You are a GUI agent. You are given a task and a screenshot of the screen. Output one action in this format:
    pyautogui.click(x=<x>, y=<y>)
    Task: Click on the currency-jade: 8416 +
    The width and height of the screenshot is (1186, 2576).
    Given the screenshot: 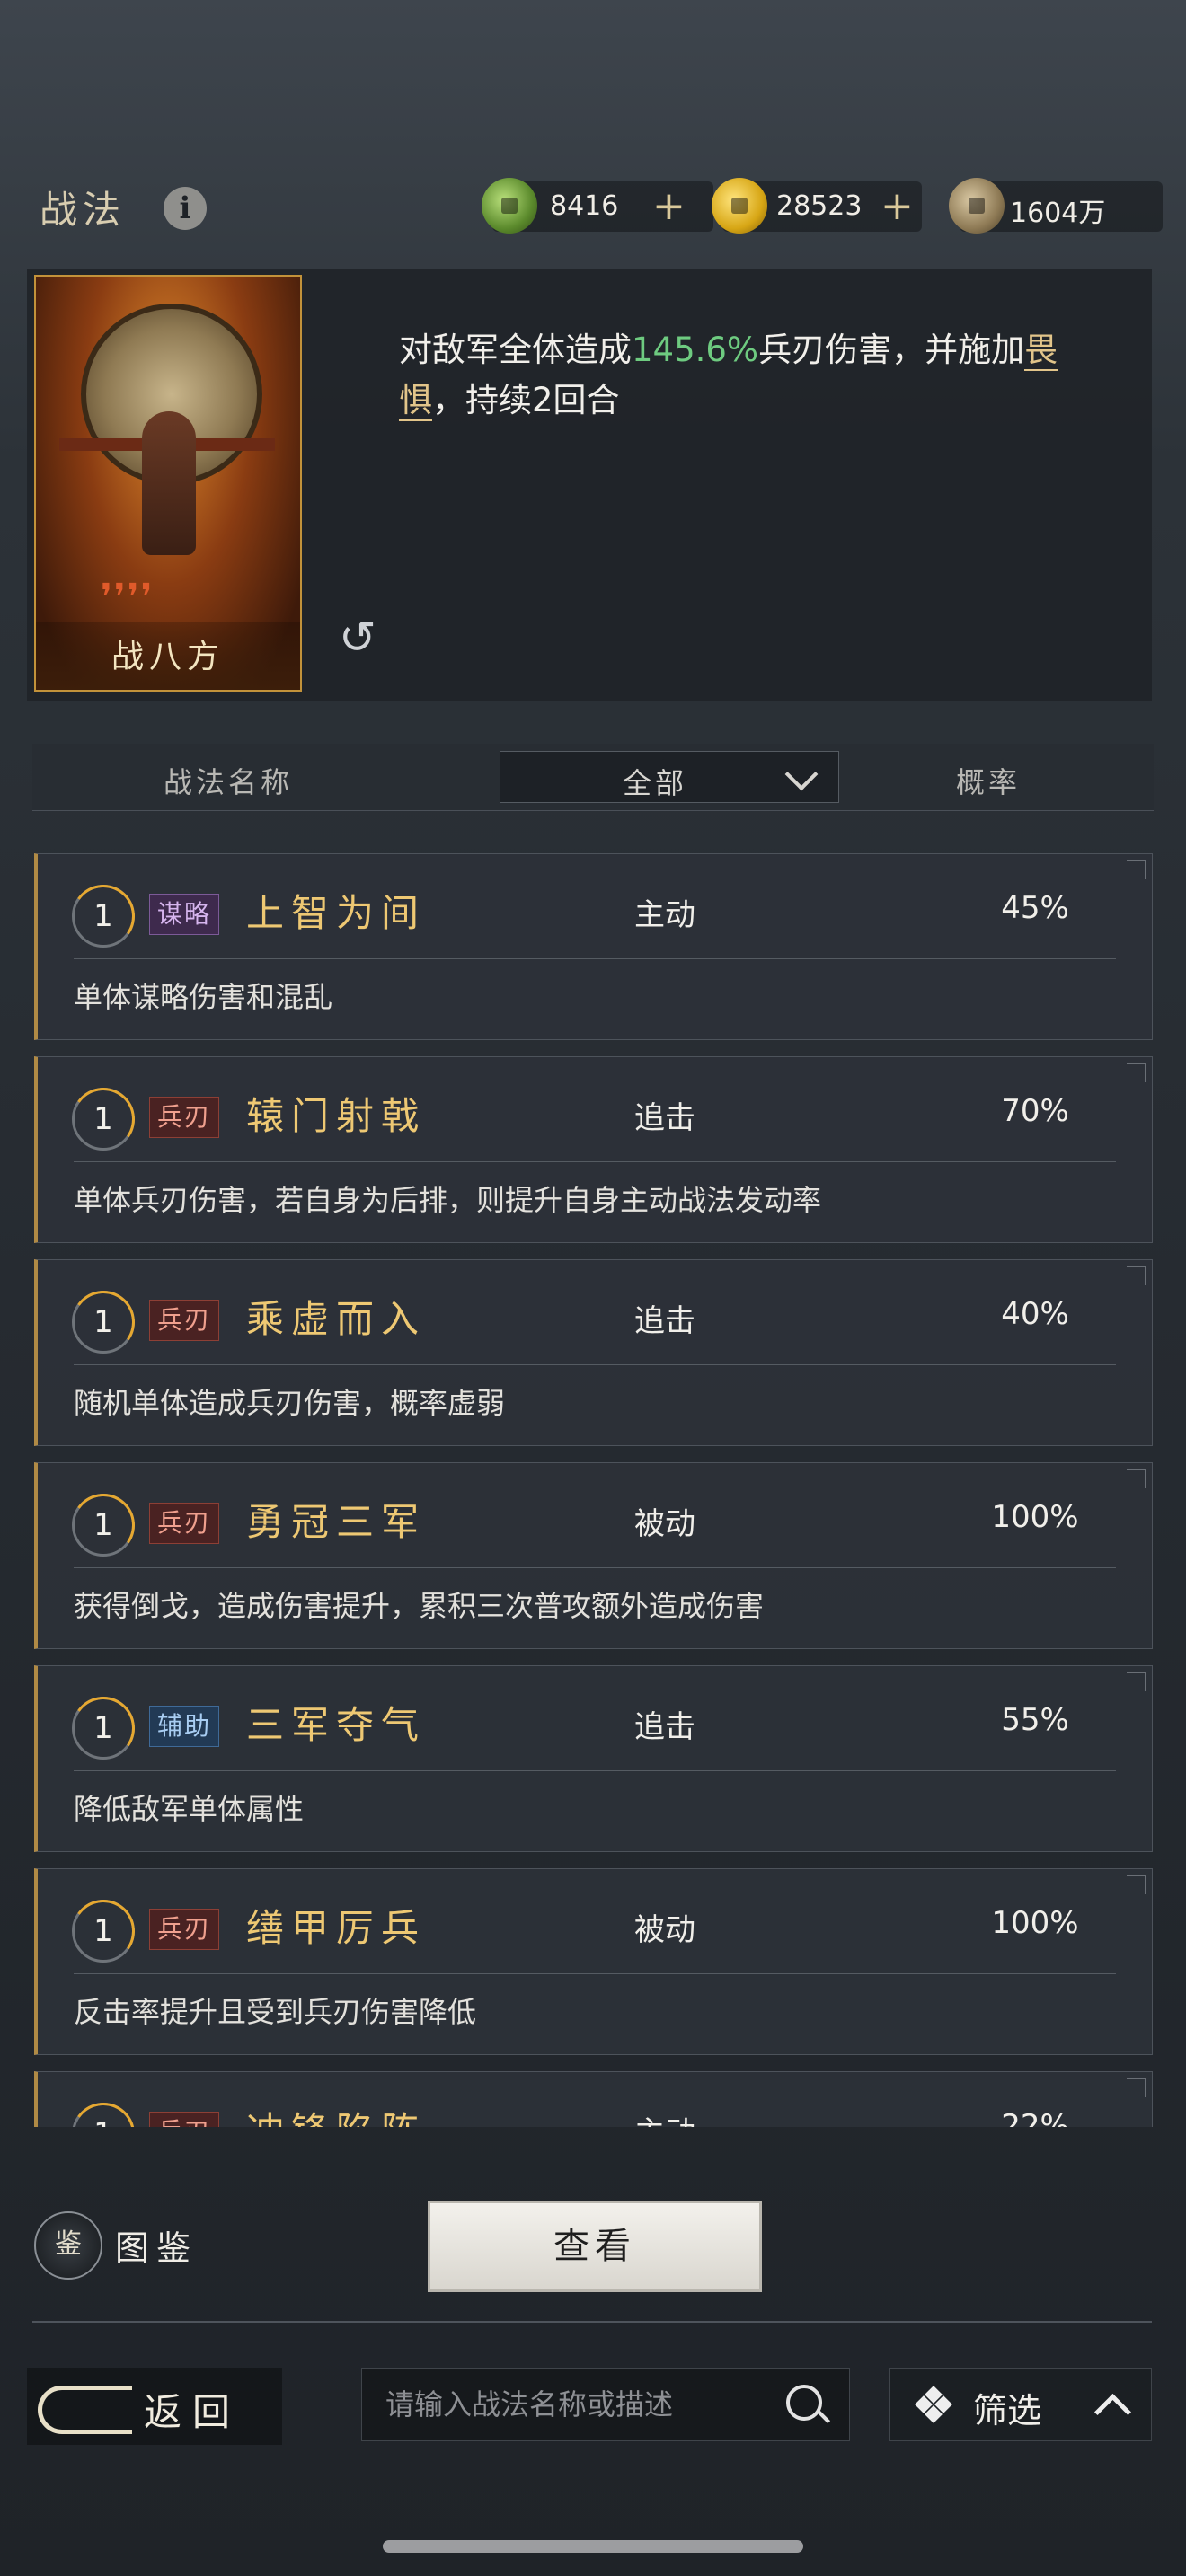 What is the action you would take?
    pyautogui.click(x=597, y=206)
    